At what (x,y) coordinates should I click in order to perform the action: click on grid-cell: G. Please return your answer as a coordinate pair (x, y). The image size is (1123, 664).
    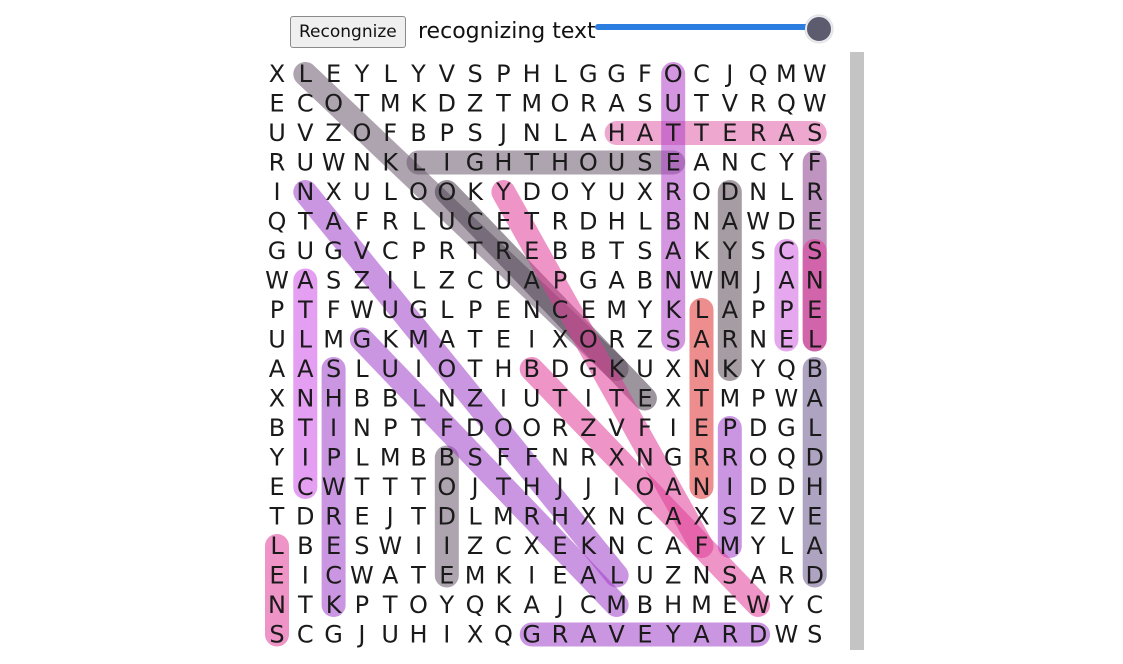
    Looking at the image, I should click on (277, 251).